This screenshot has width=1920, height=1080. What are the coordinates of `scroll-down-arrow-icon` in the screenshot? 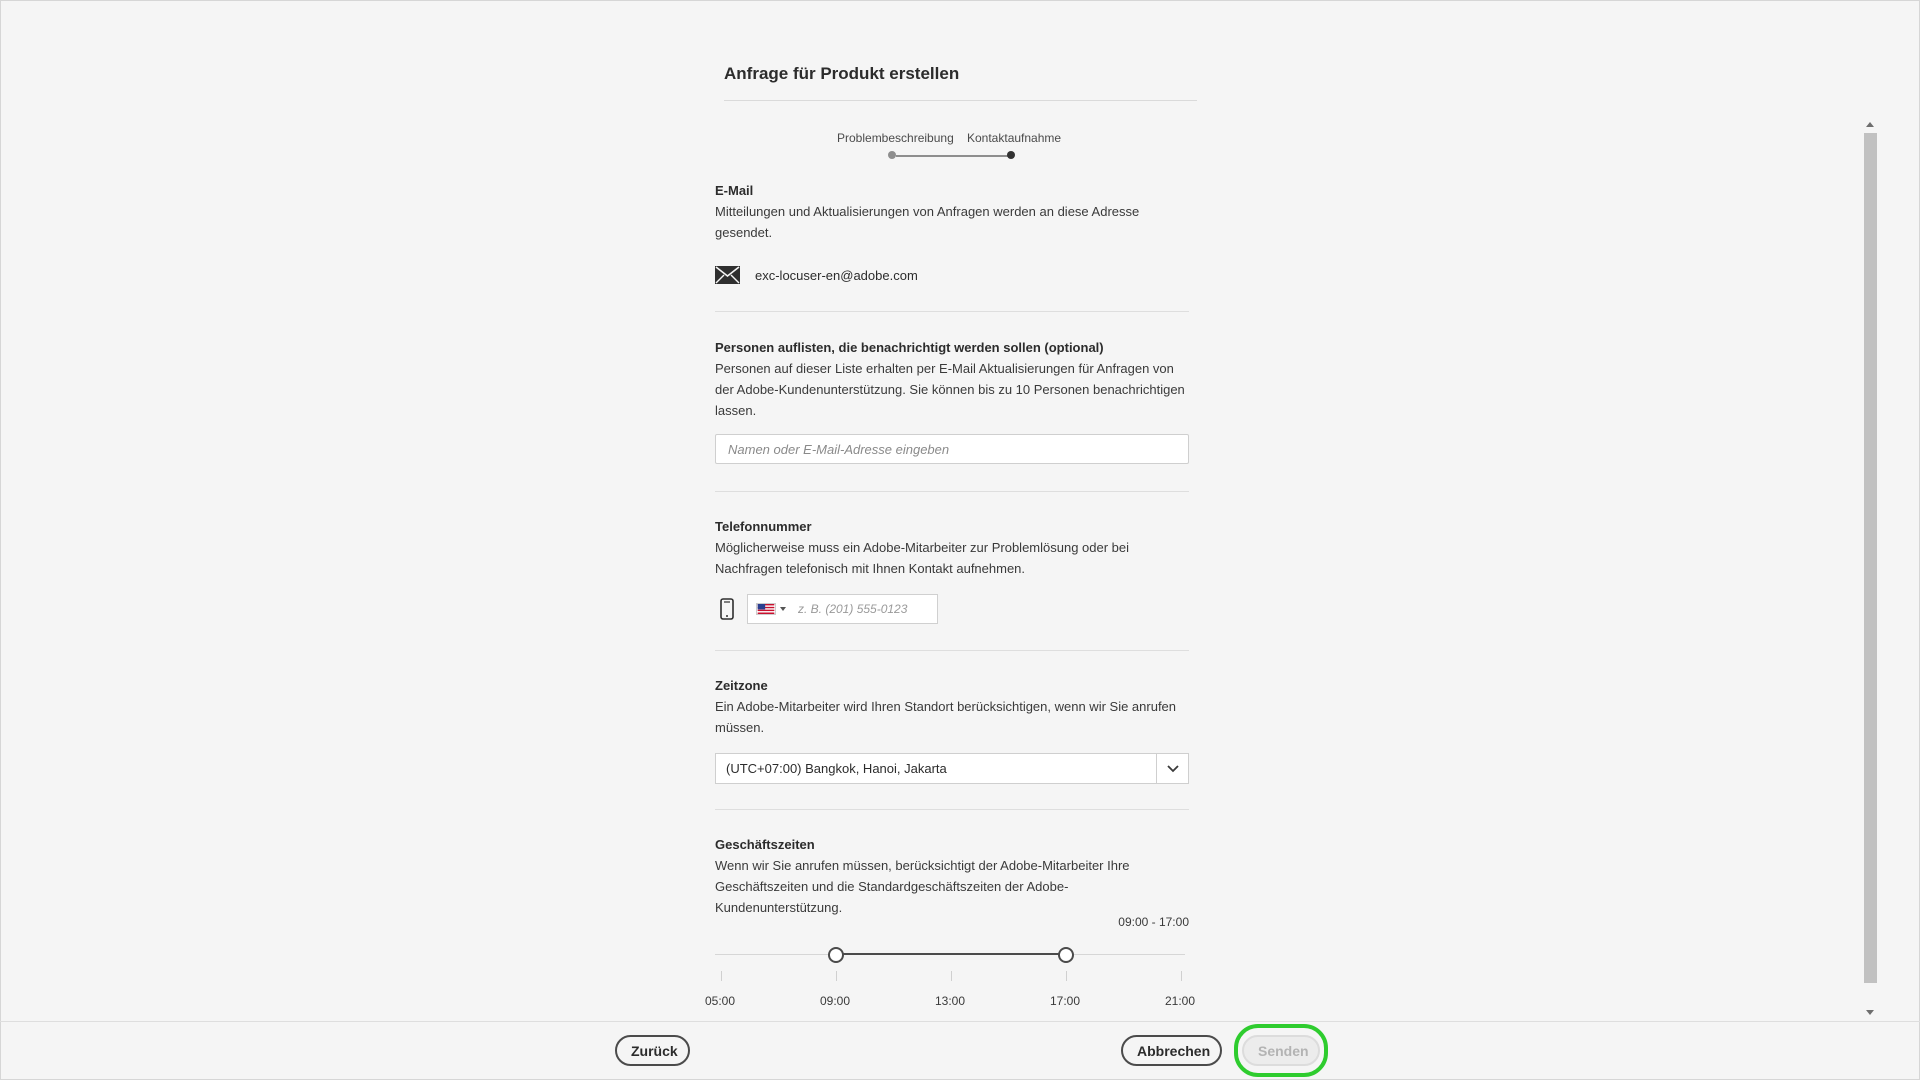 It's located at (1870, 1012).